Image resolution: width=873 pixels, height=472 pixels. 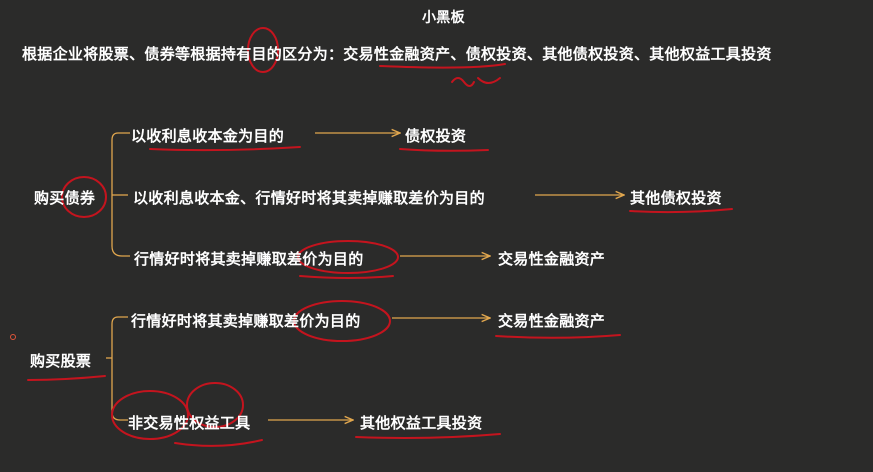 I want to click on bond-purpose-1: 以收利息收本金为目的, so click(x=208, y=136).